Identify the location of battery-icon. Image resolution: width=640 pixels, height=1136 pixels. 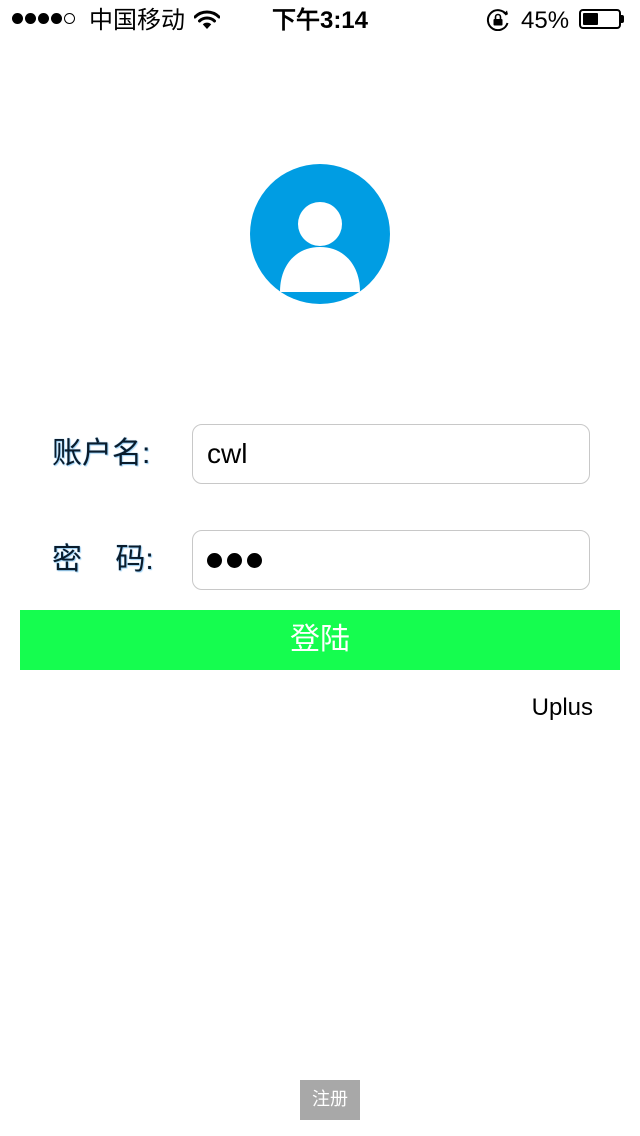
(600, 19).